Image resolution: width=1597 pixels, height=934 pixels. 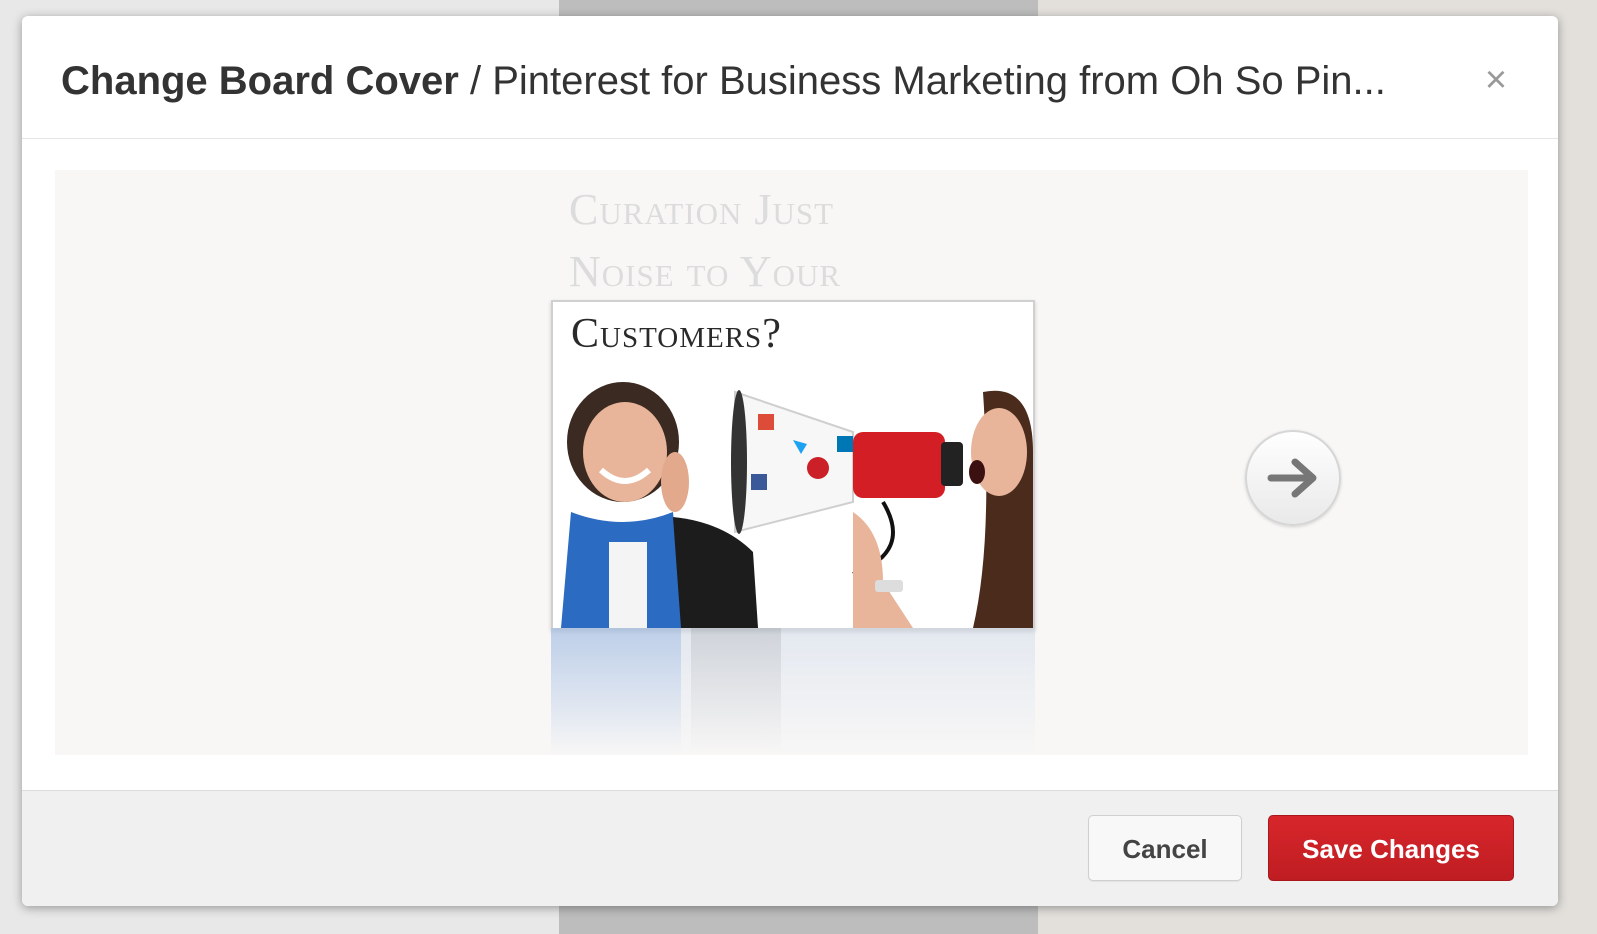 I want to click on megaphone, so click(x=794, y=462).